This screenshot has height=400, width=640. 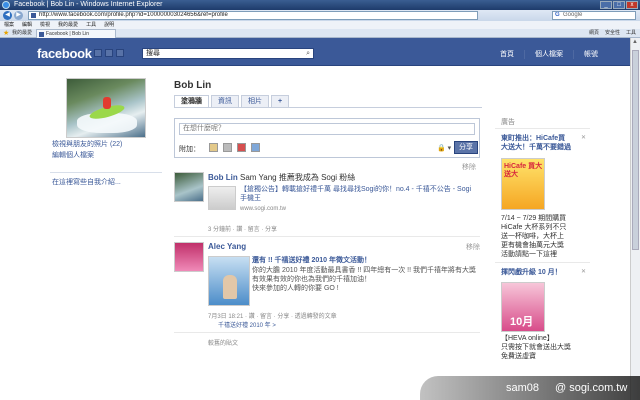 I want to click on command-tools: 工具, so click(x=631, y=33).